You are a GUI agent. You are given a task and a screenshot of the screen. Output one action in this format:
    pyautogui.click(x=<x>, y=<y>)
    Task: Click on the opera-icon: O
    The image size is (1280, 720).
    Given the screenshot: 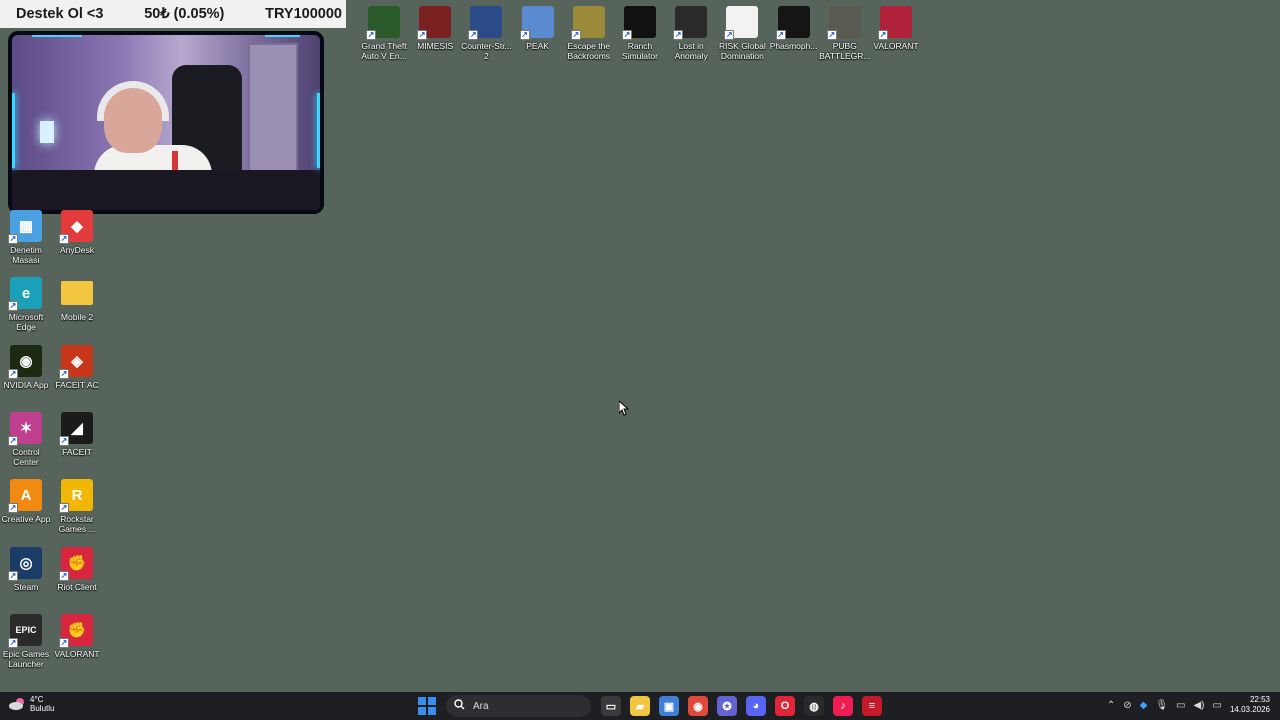 What is the action you would take?
    pyautogui.click(x=785, y=706)
    